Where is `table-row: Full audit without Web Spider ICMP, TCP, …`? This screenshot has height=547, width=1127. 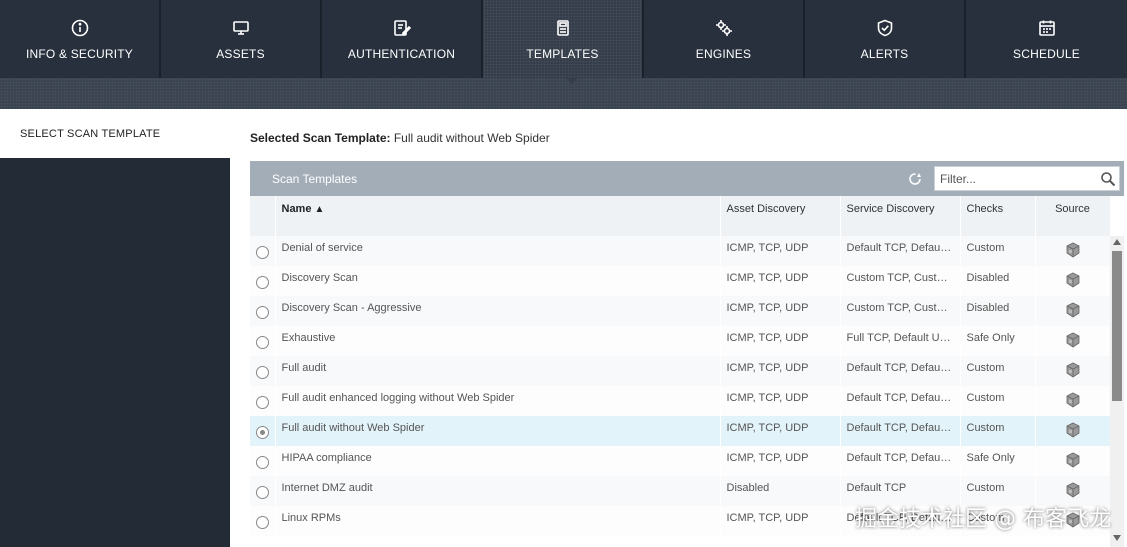 table-row: Full audit without Web Spider ICMP, TCP, … is located at coordinates (680, 431).